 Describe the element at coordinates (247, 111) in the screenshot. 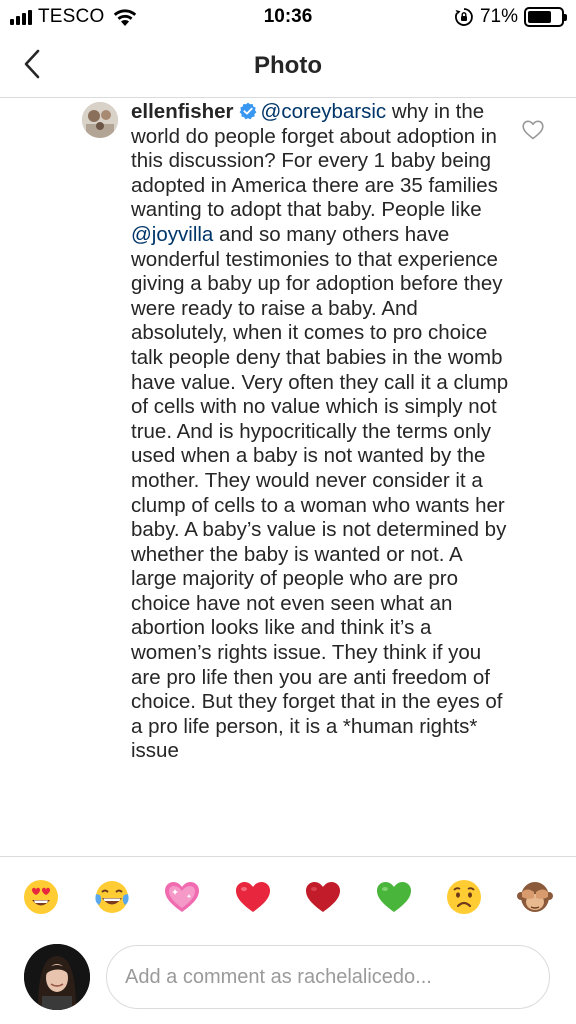

I see `verified-badge-icon` at that location.